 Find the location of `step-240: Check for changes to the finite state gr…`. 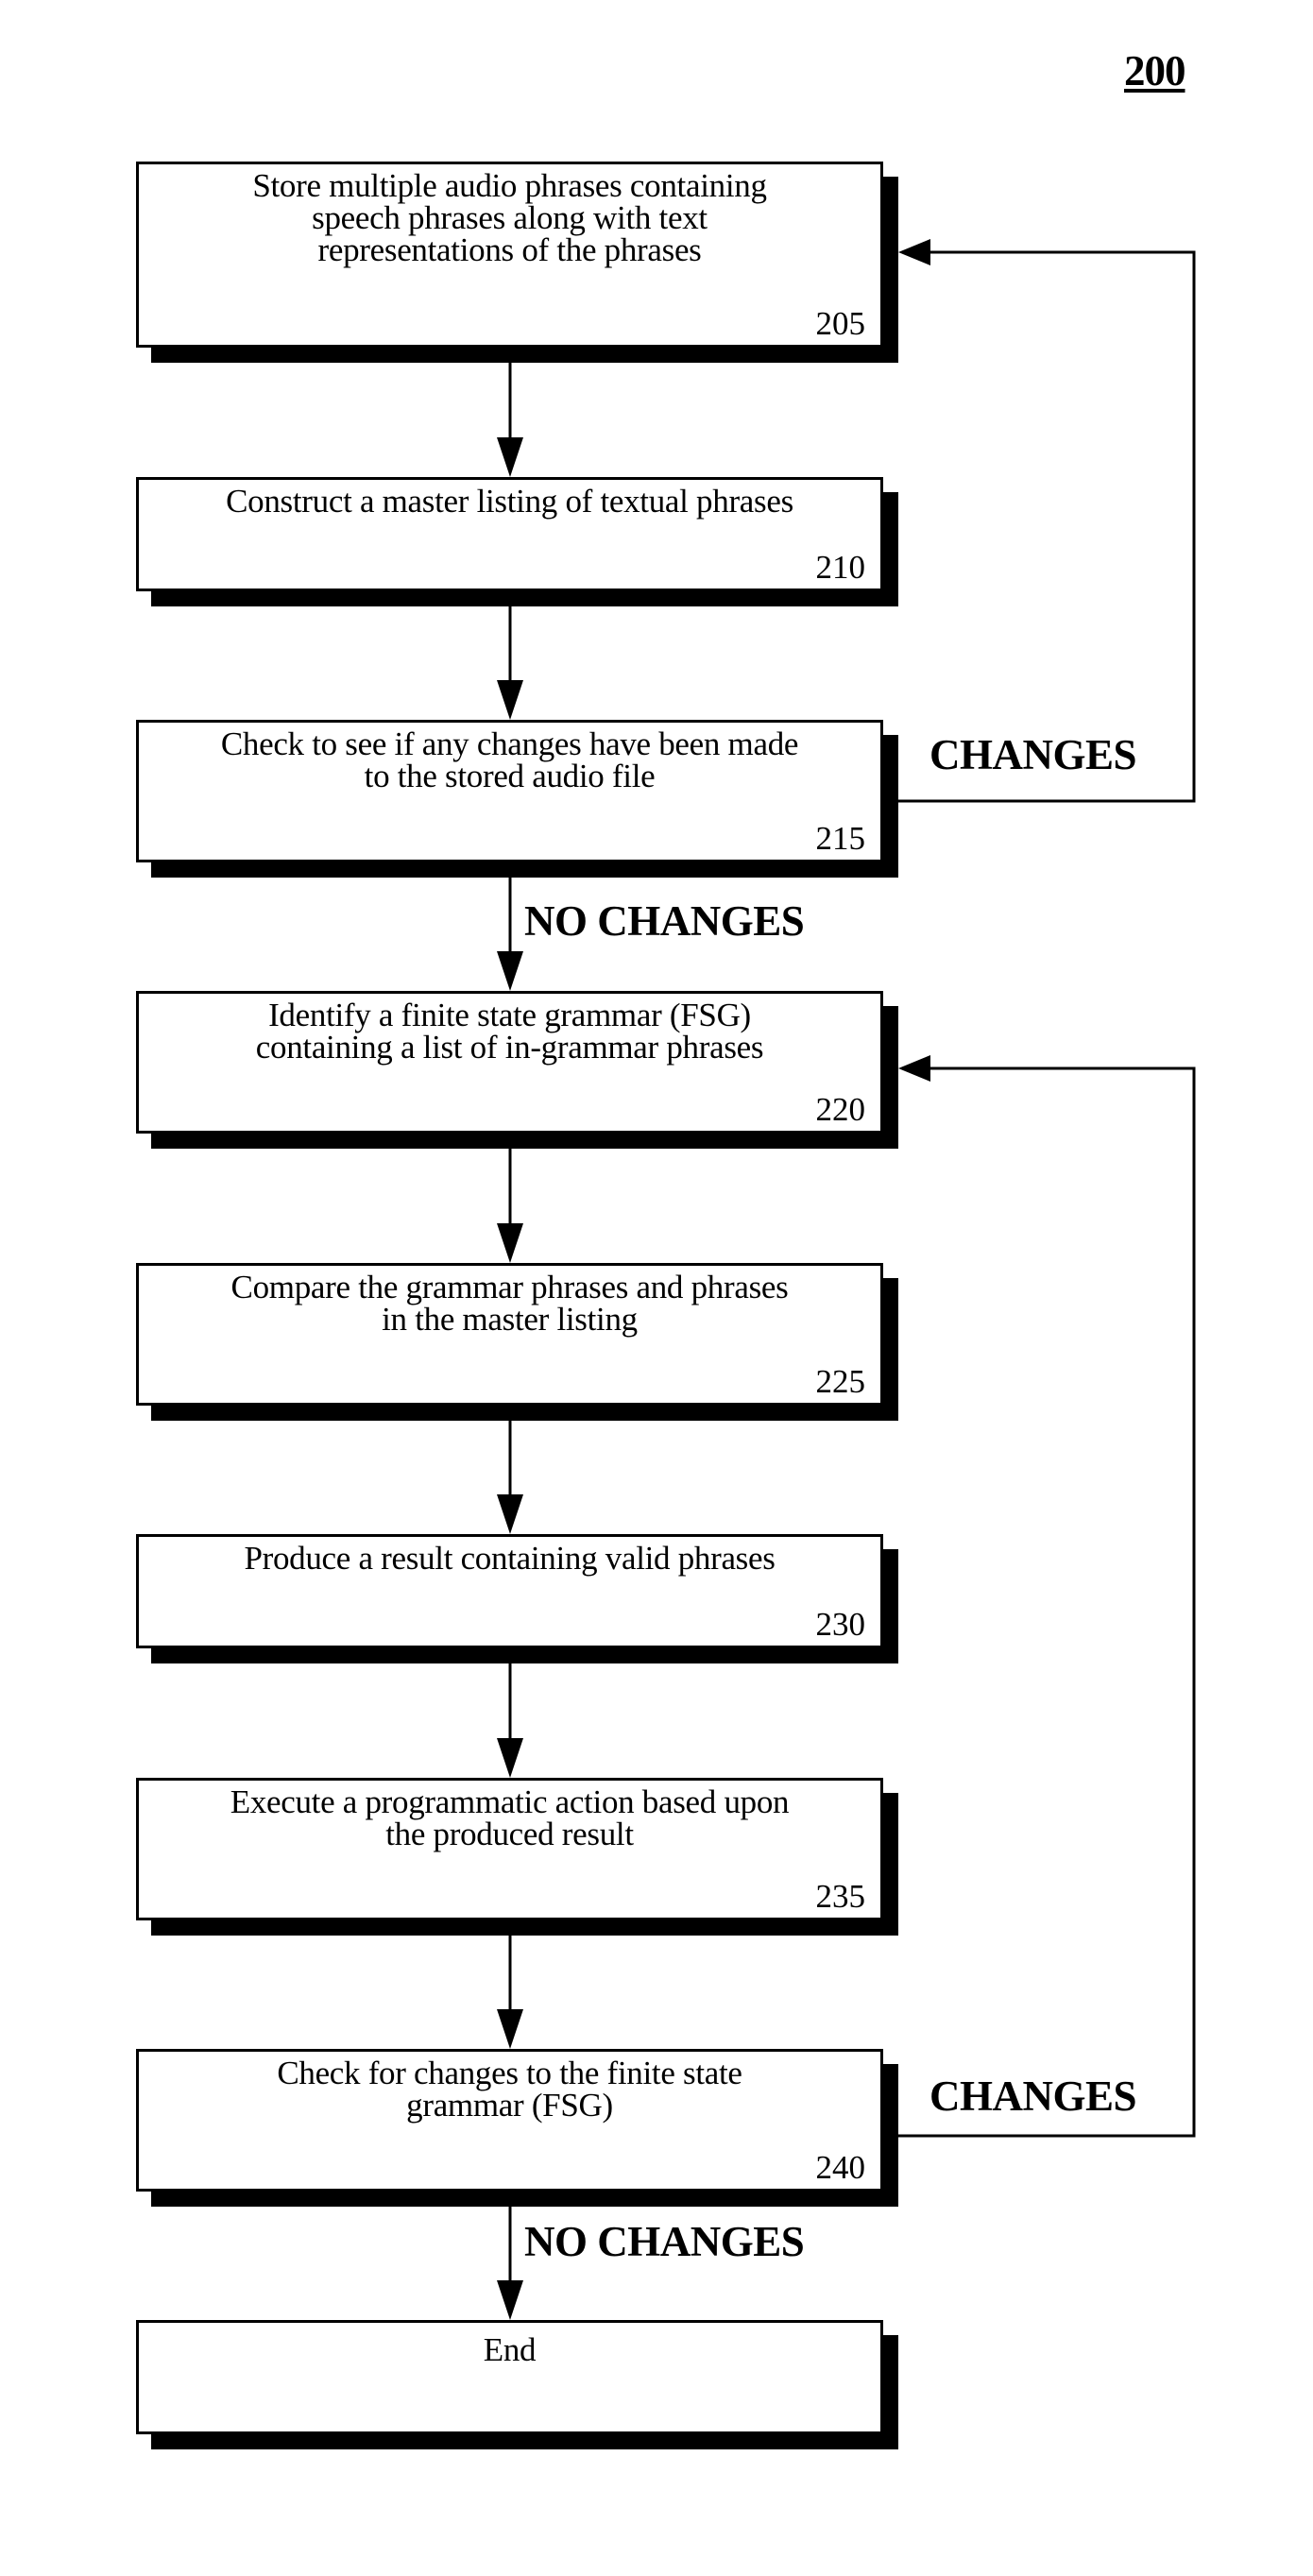

step-240: Check for changes to the finite state gr… is located at coordinates (510, 2121).